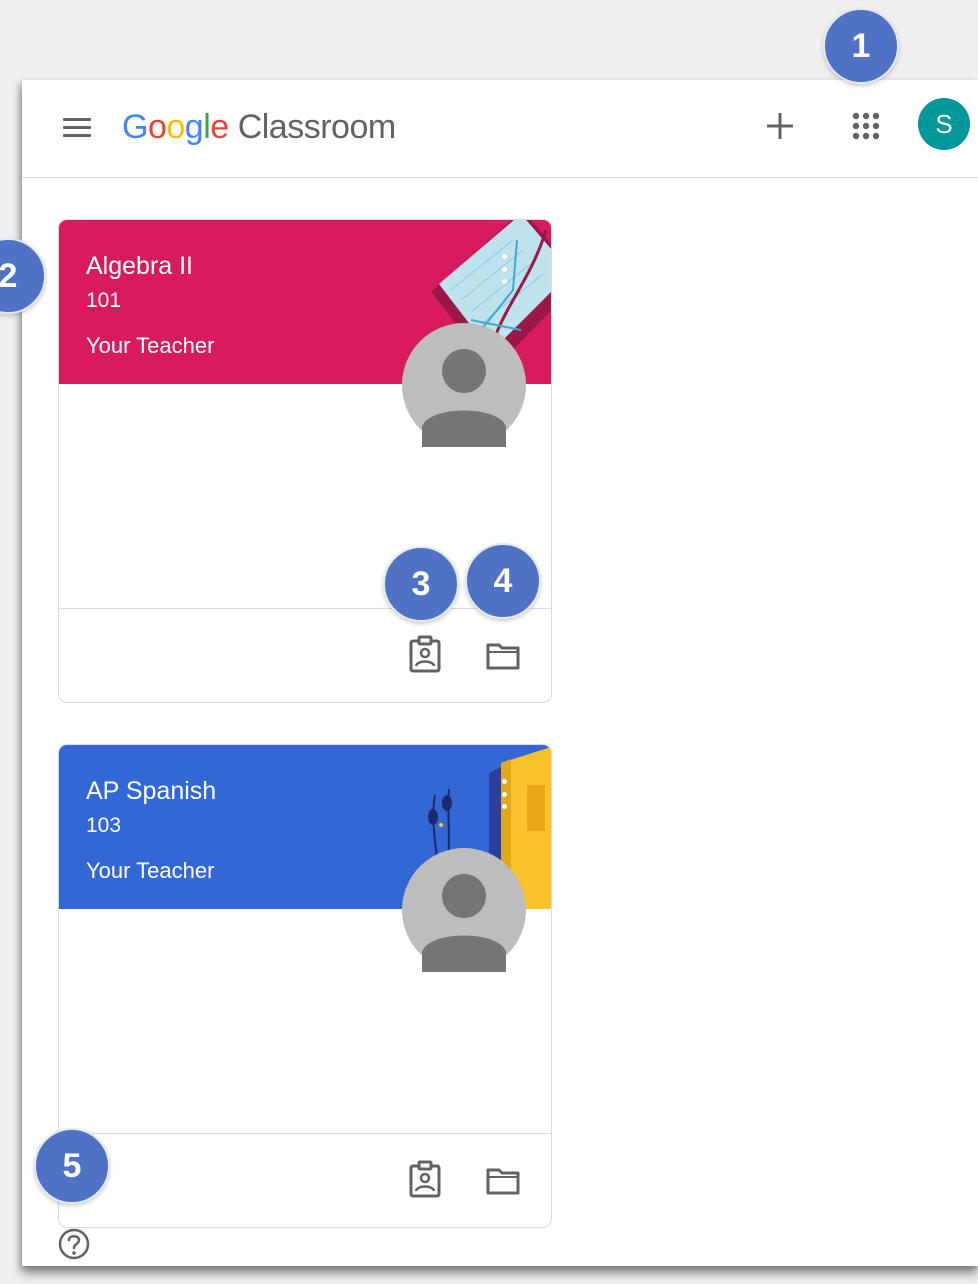 This screenshot has width=978, height=1284. I want to click on callout-badge-4: 4, so click(503, 581).